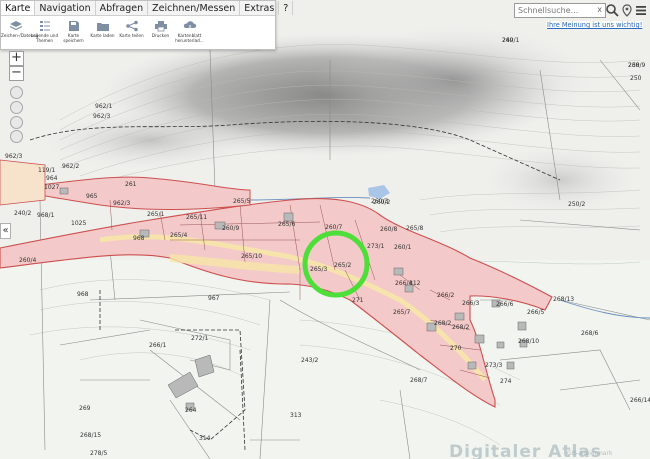 The height and width of the screenshot is (459, 650). Describe the element at coordinates (16, 73) in the screenshot. I see `zoom-out-button: −` at that location.